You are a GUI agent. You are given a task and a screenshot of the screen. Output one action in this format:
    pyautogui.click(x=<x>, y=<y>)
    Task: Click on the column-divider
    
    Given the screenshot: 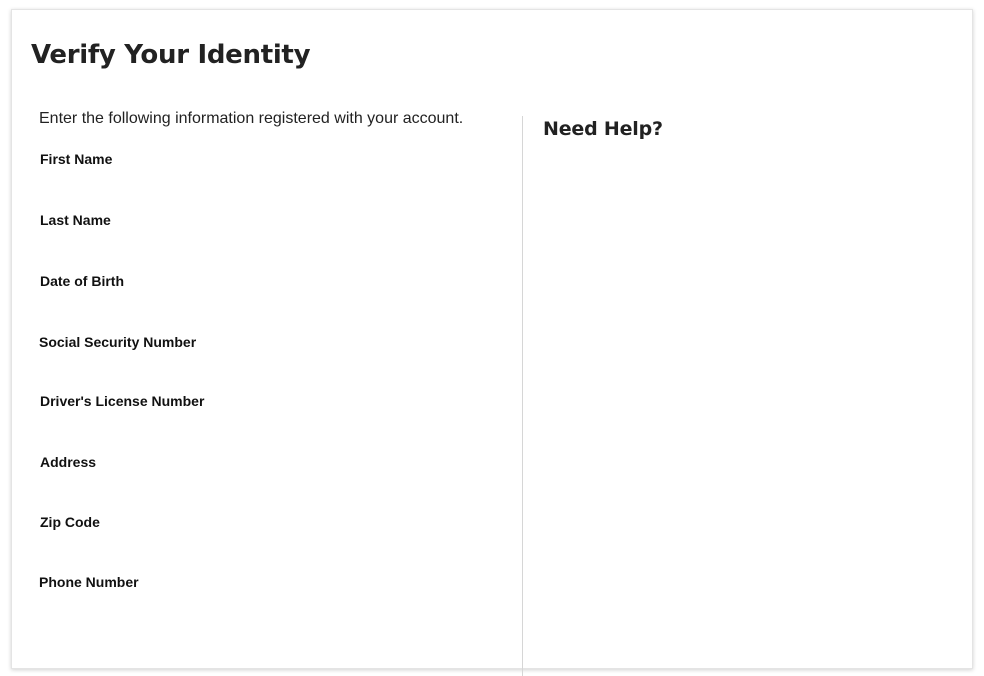 What is the action you would take?
    pyautogui.click(x=522, y=396)
    